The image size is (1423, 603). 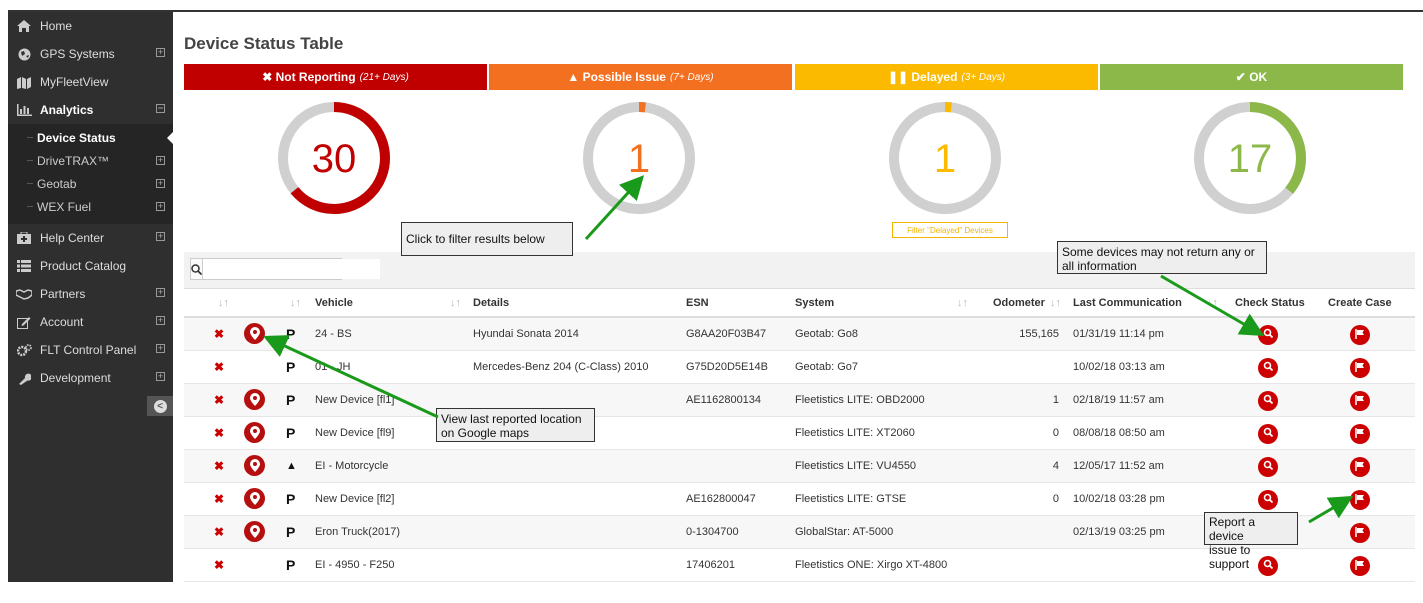 What do you see at coordinates (62, 322) in the screenshot?
I see `sidebar-item-label: Account` at bounding box center [62, 322].